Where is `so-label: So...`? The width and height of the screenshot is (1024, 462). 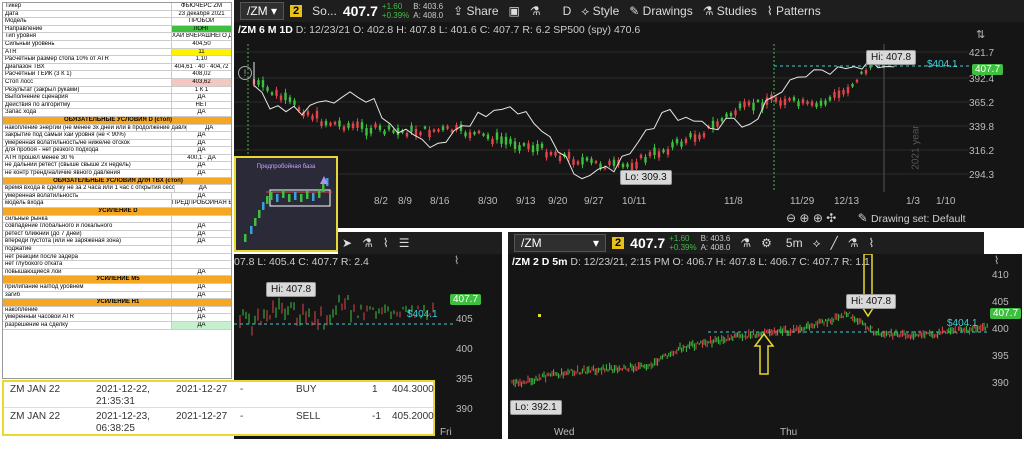 so-label: So... is located at coordinates (324, 11).